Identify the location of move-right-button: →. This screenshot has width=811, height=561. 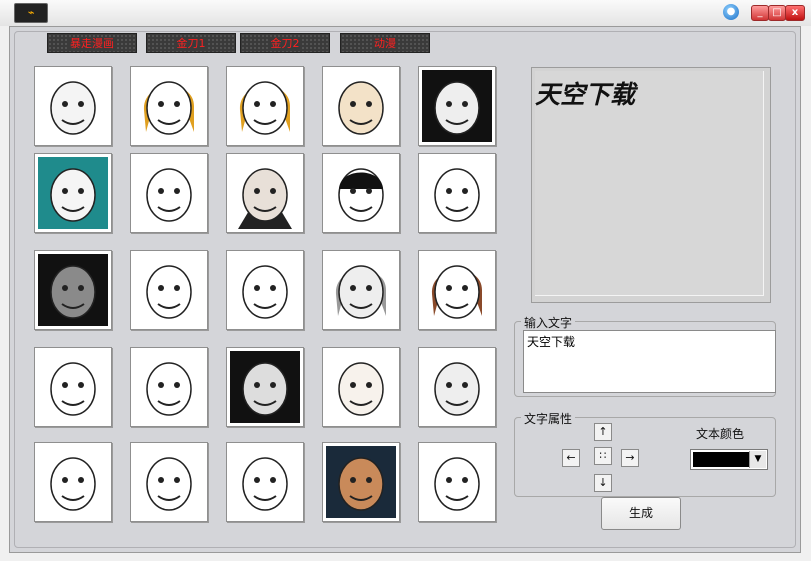
(630, 458).